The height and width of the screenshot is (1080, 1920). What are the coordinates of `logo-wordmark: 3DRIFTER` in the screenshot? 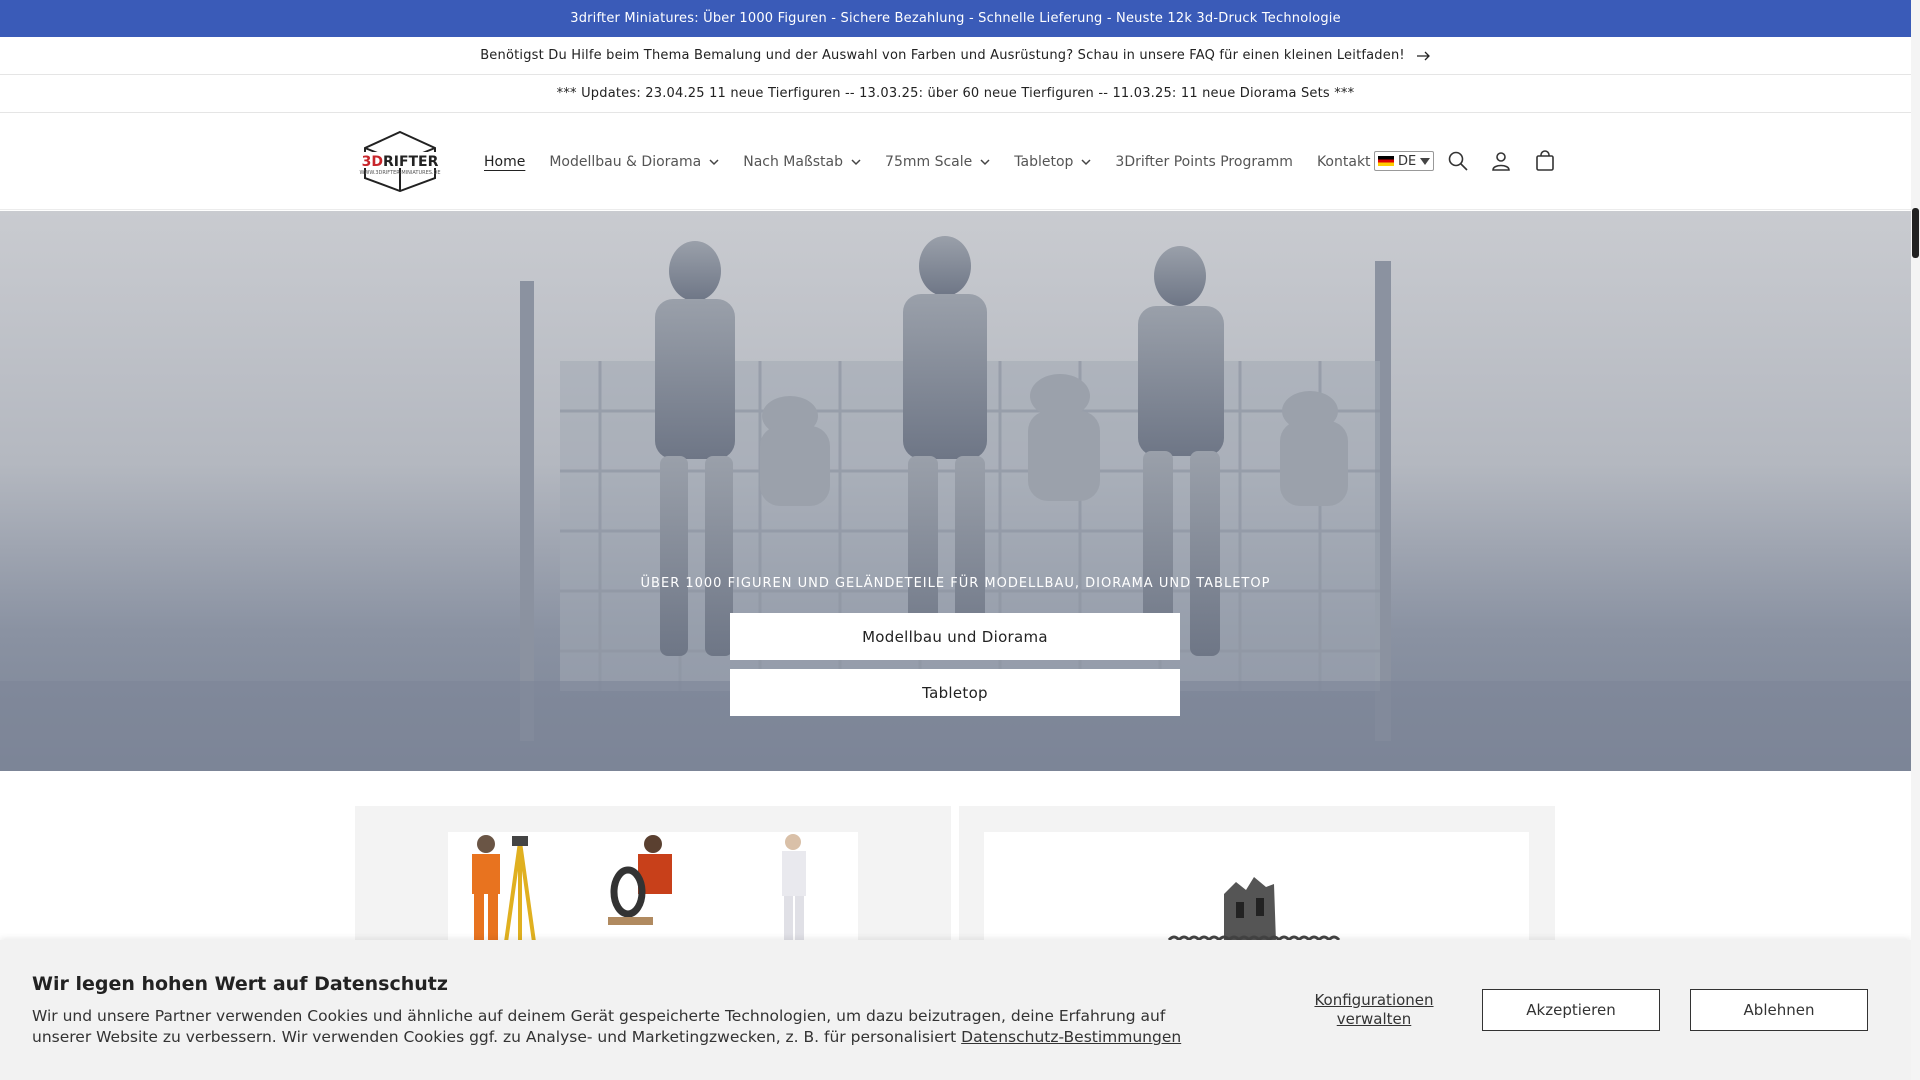 It's located at (400, 162).